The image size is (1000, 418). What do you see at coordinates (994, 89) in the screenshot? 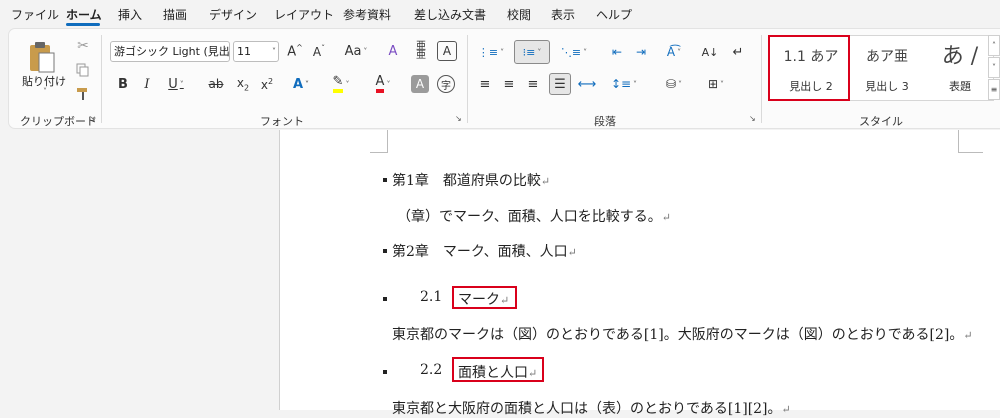
I see `styles-more-button: ≡` at bounding box center [994, 89].